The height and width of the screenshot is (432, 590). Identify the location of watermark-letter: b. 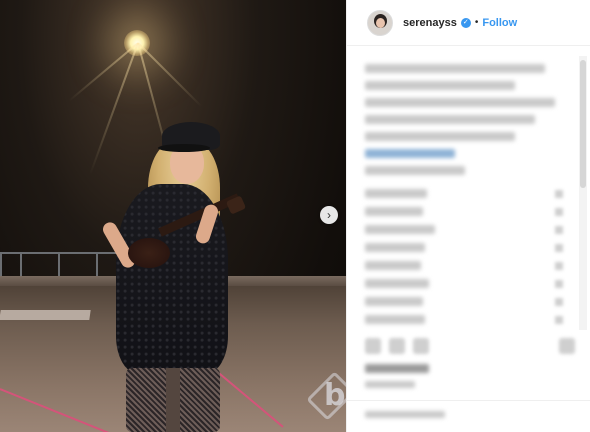
(335, 395).